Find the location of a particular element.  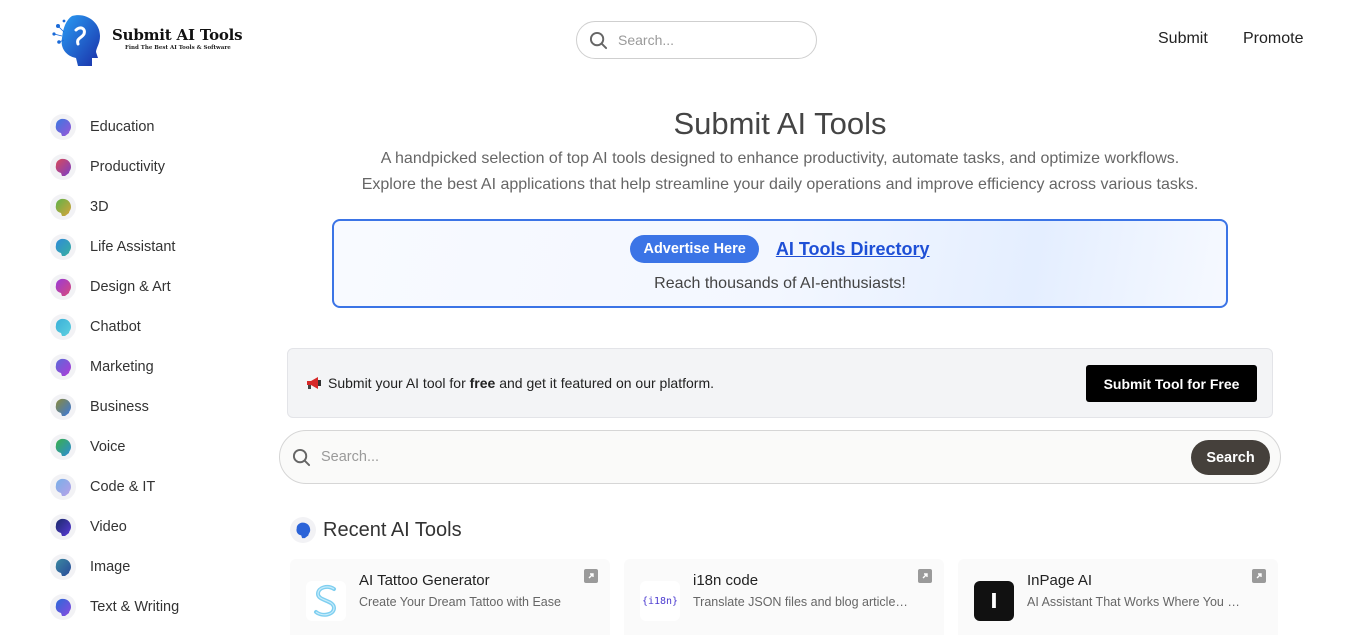

sidebar-item: Chatbot is located at coordinates (150, 327).